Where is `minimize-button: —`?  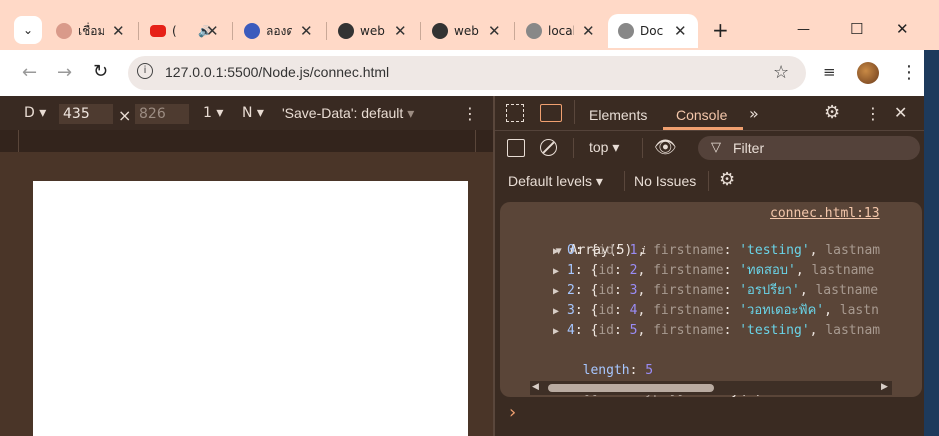
minimize-button: — is located at coordinates (803, 29).